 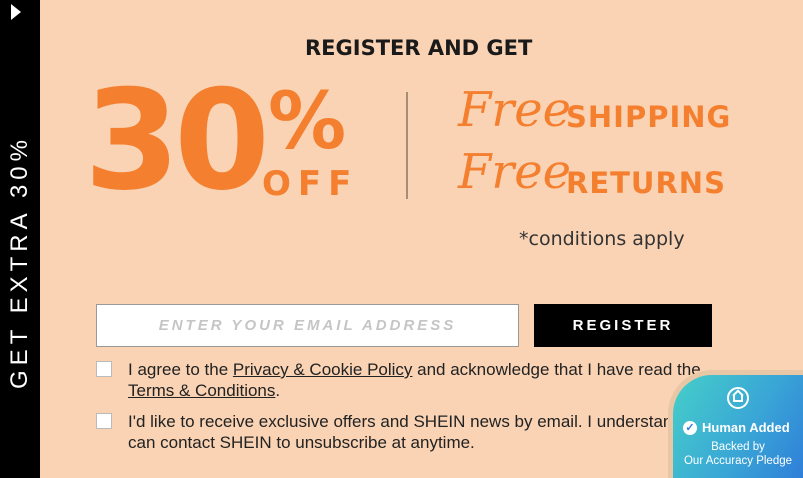 I want to click on consent-prefix: I agree to the, so click(x=180, y=369).